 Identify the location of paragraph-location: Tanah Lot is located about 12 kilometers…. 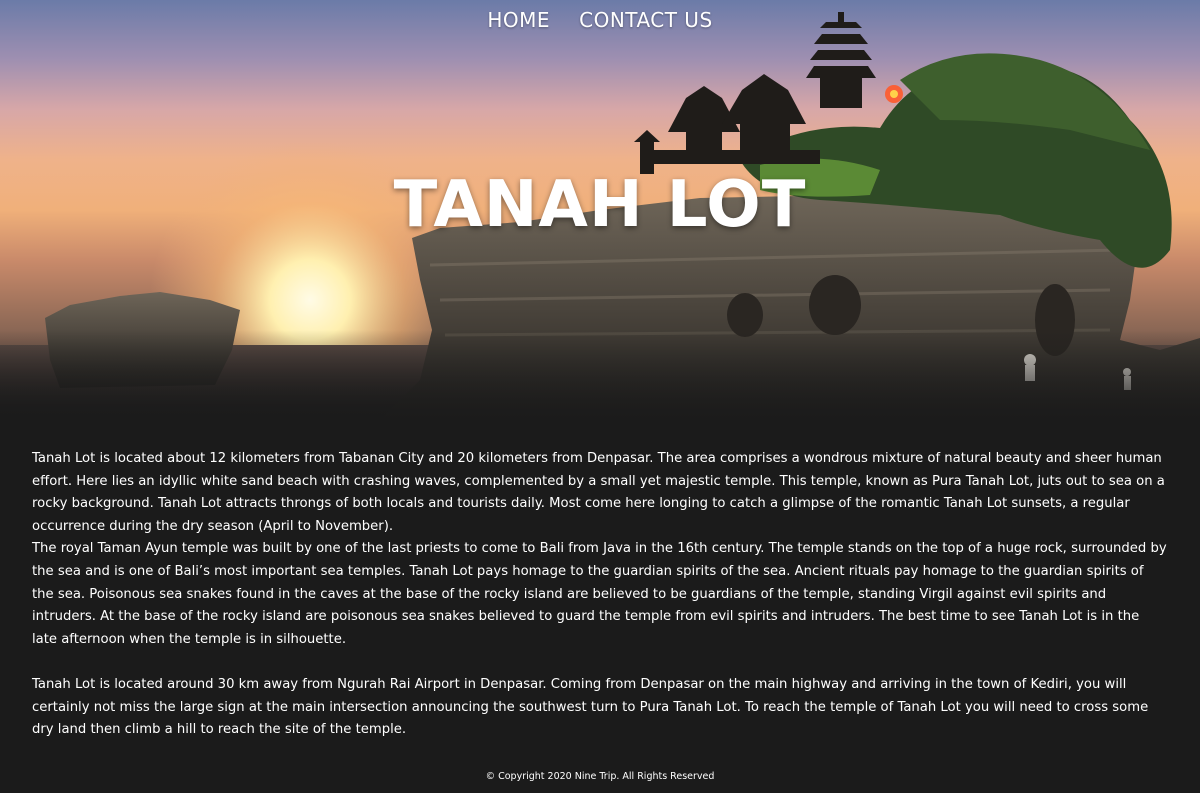
(598, 492).